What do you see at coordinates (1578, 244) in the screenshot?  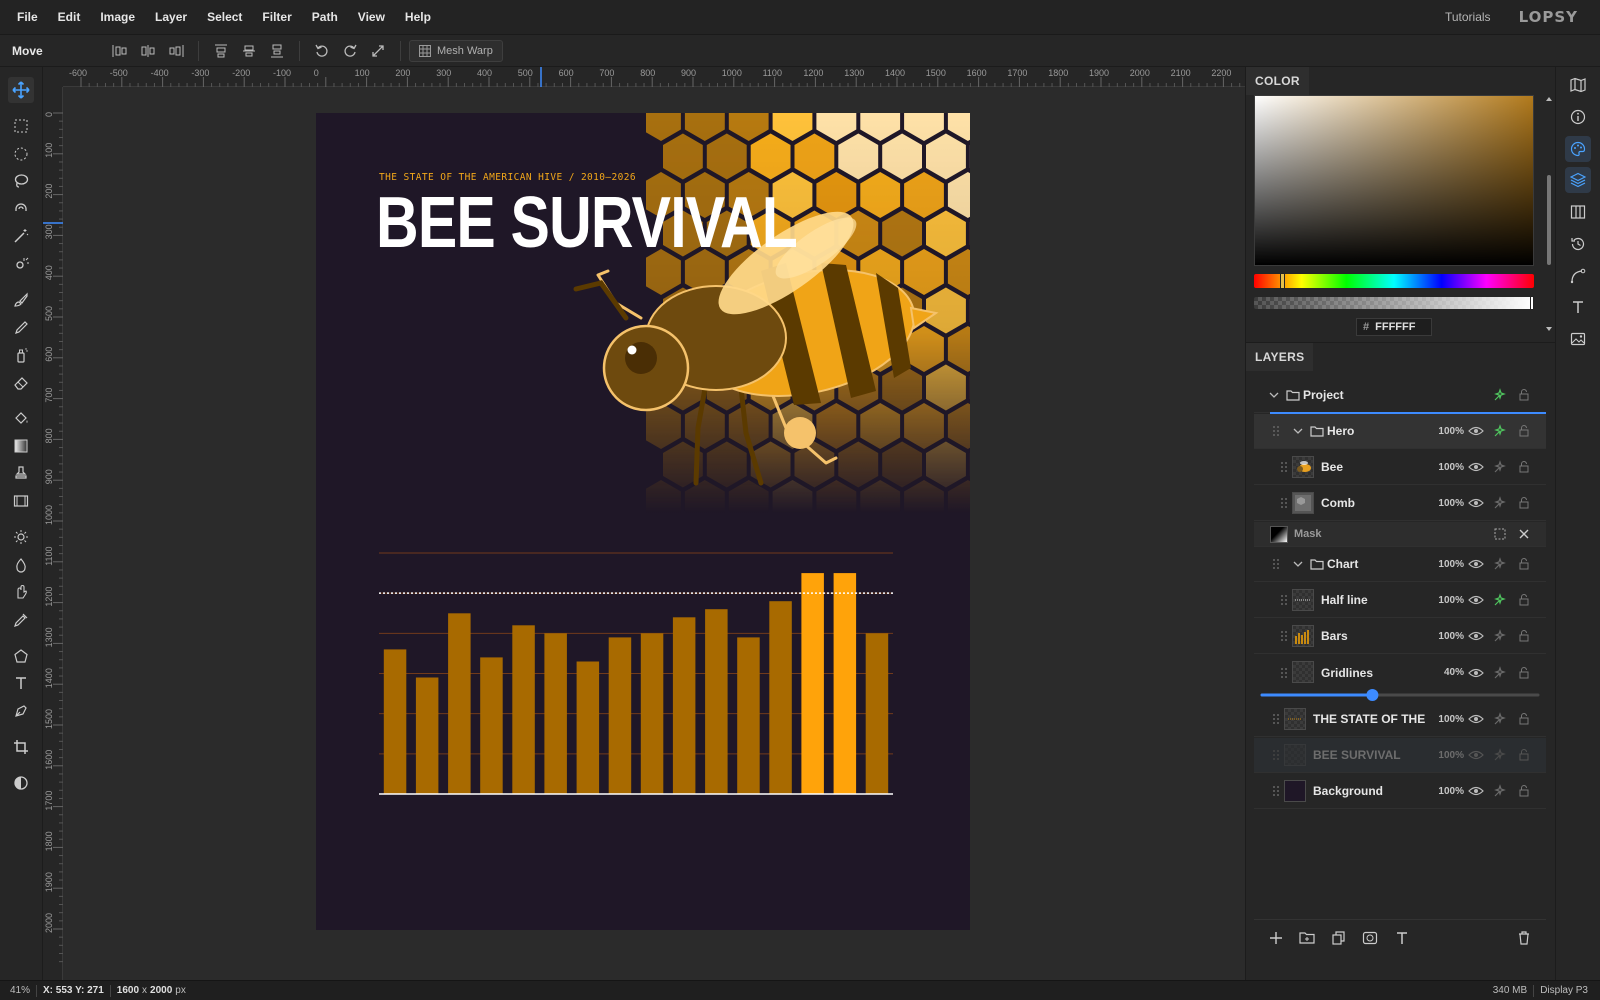 I see `history-button` at bounding box center [1578, 244].